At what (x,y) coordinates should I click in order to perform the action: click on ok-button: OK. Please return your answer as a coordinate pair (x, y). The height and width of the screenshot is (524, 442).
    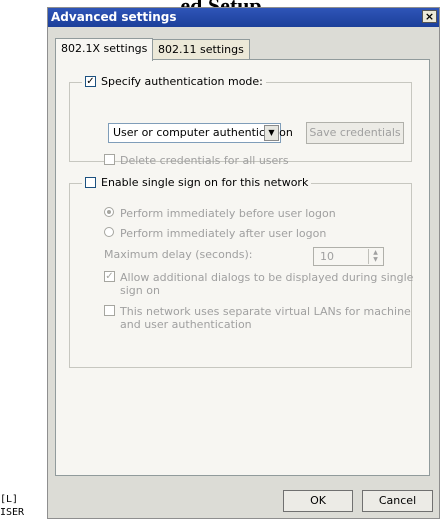
    Looking at the image, I should click on (318, 501).